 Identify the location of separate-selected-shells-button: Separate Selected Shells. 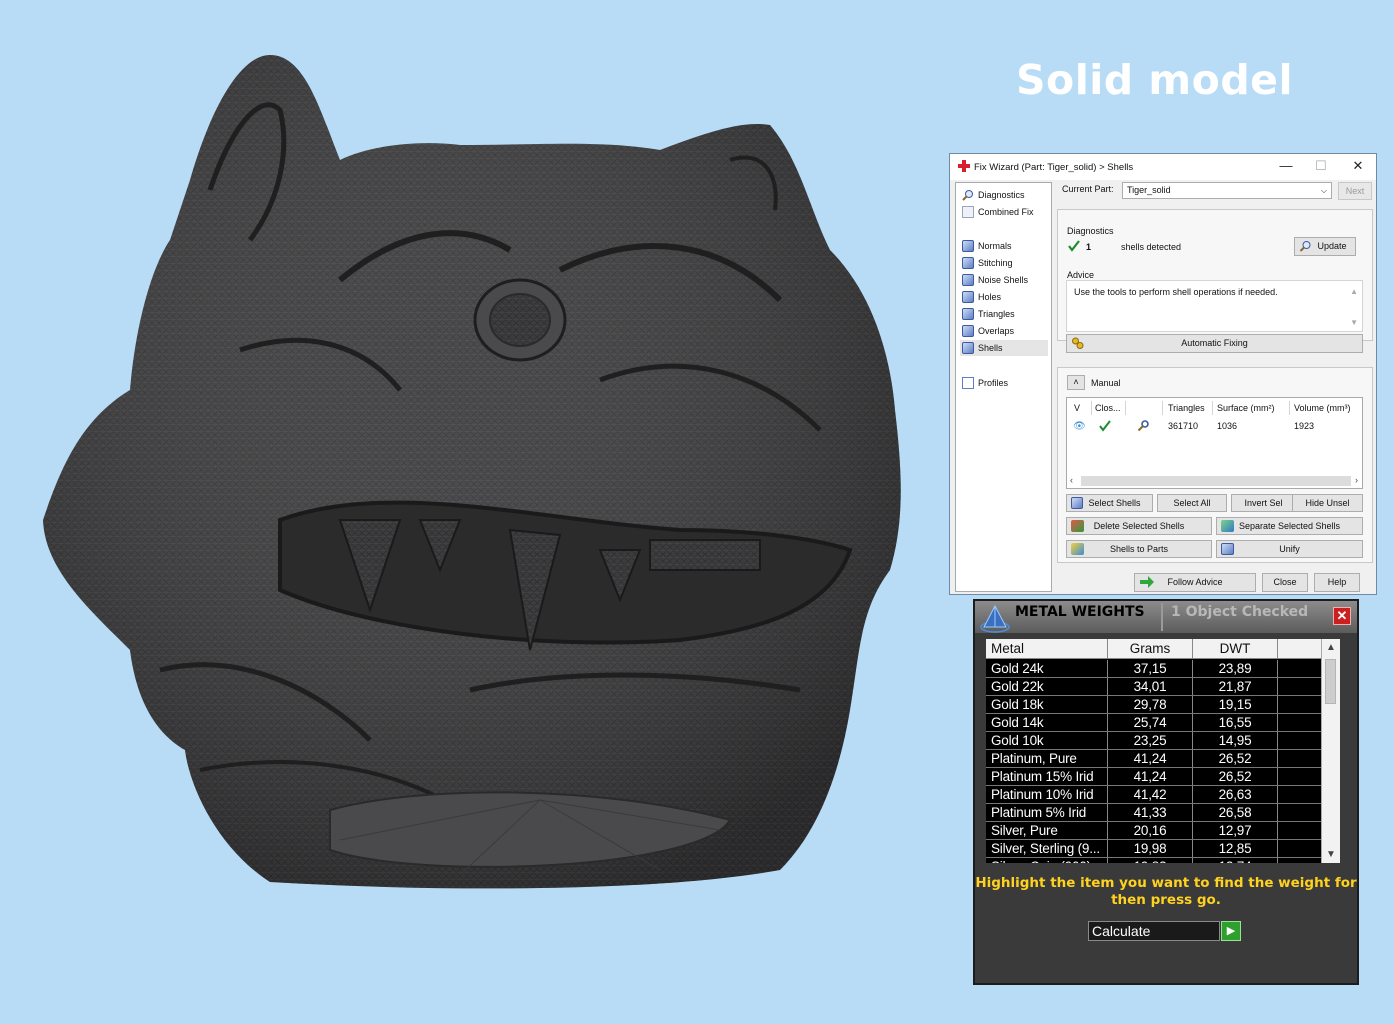
(1289, 526).